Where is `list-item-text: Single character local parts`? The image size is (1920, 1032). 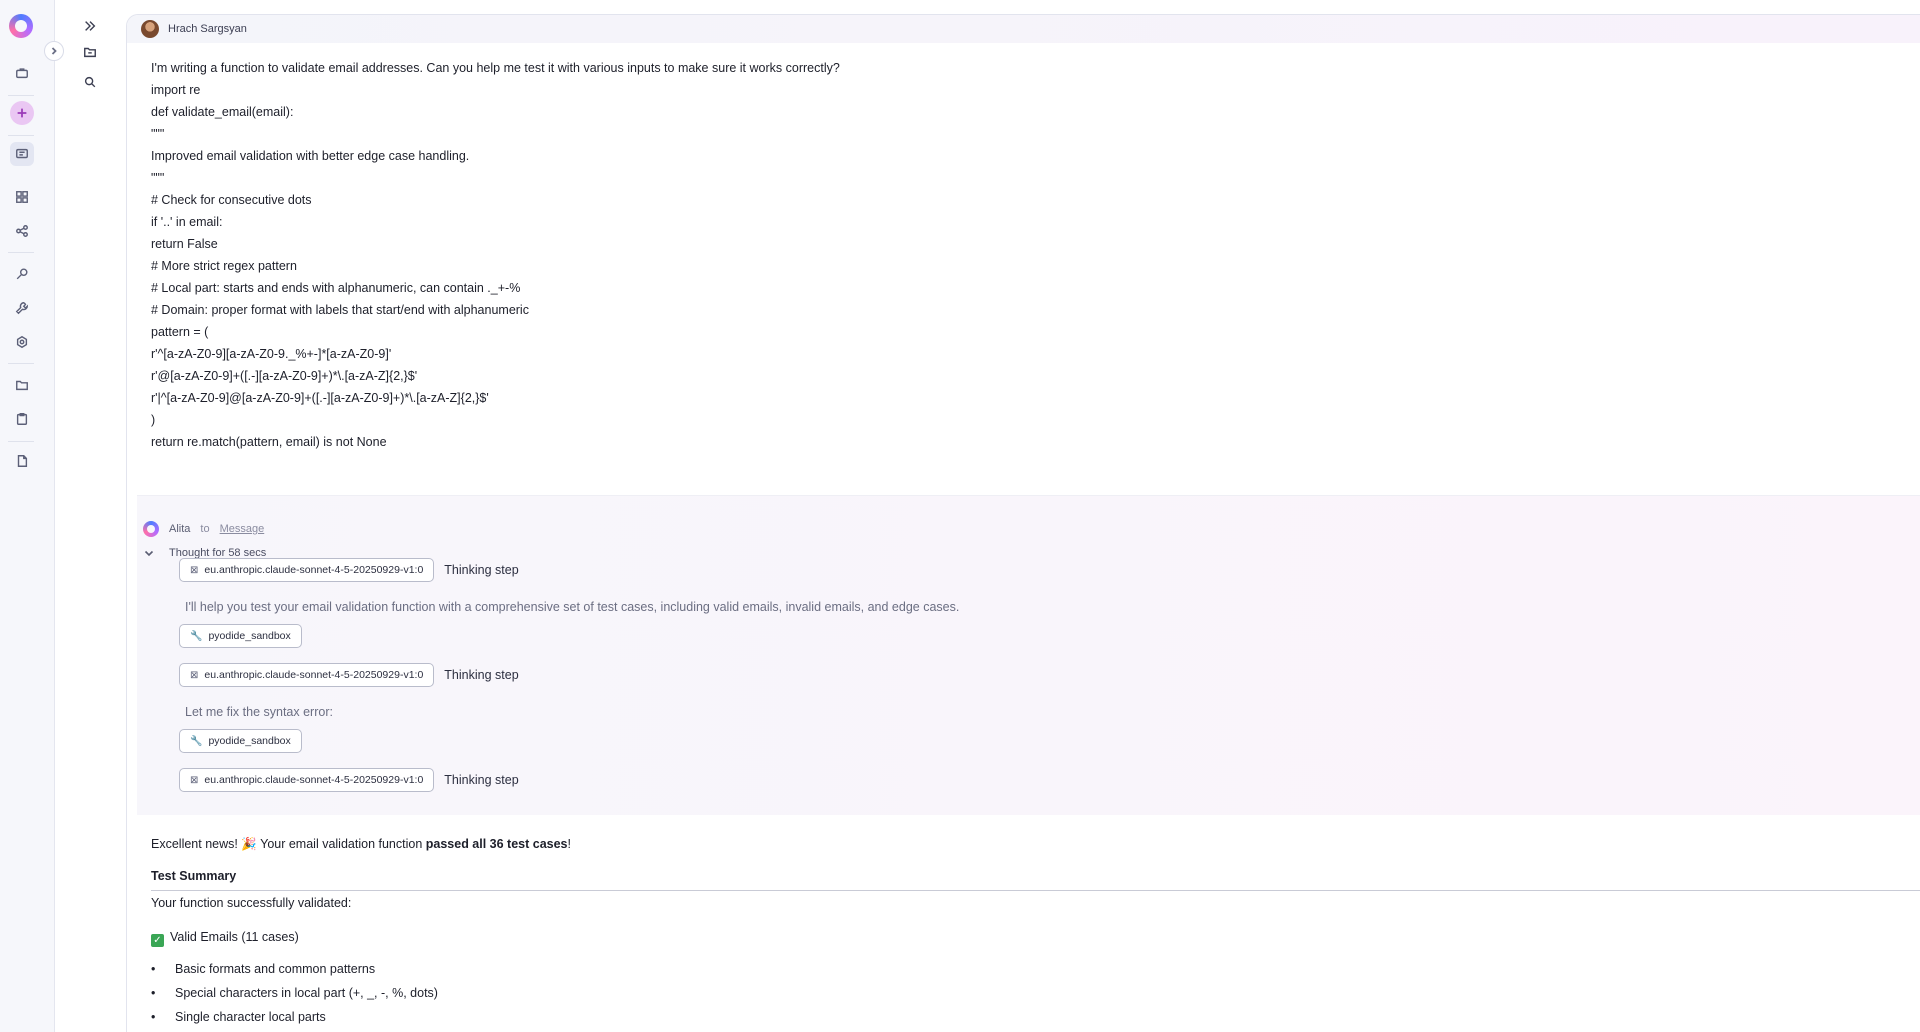
list-item-text: Single character local parts is located at coordinates (250, 1017).